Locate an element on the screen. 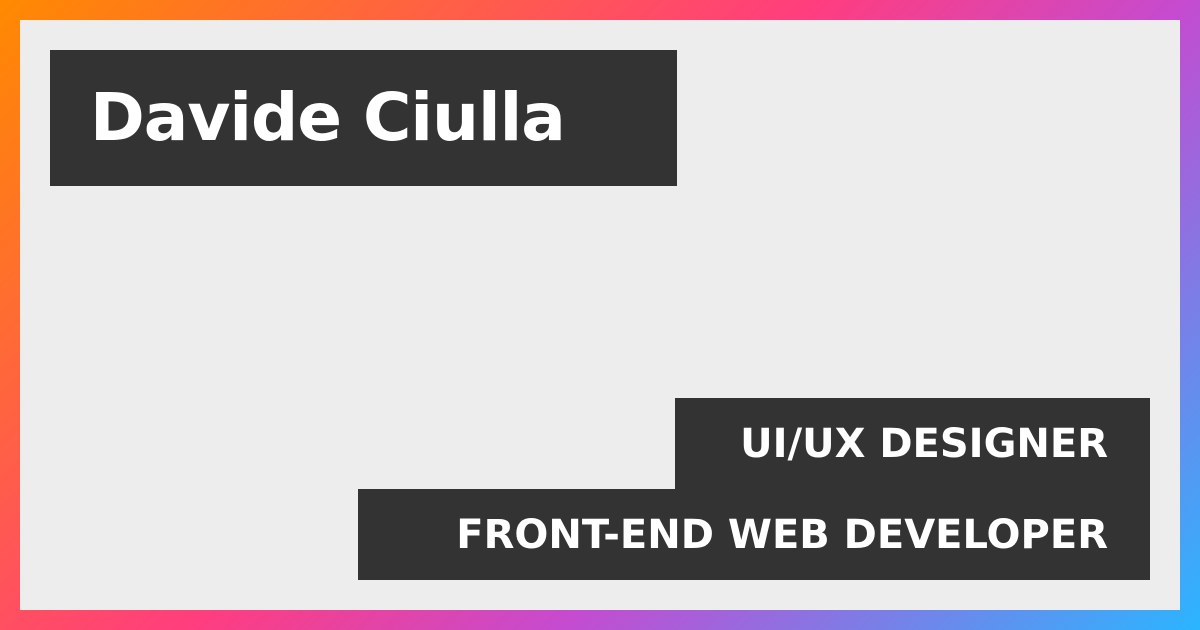  role-banner-designer: UI/UX DESIGNER is located at coordinates (912, 444).